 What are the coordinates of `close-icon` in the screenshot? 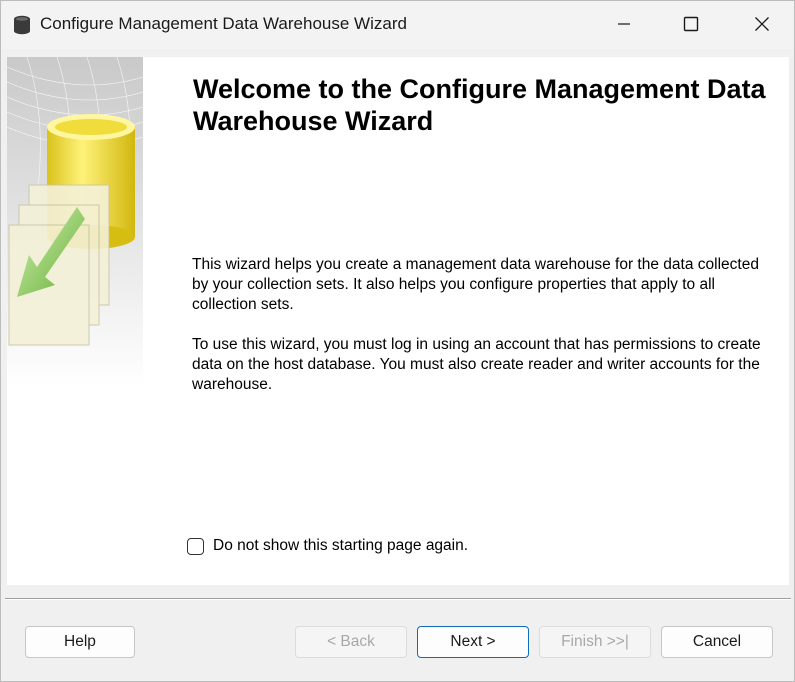 It's located at (762, 24).